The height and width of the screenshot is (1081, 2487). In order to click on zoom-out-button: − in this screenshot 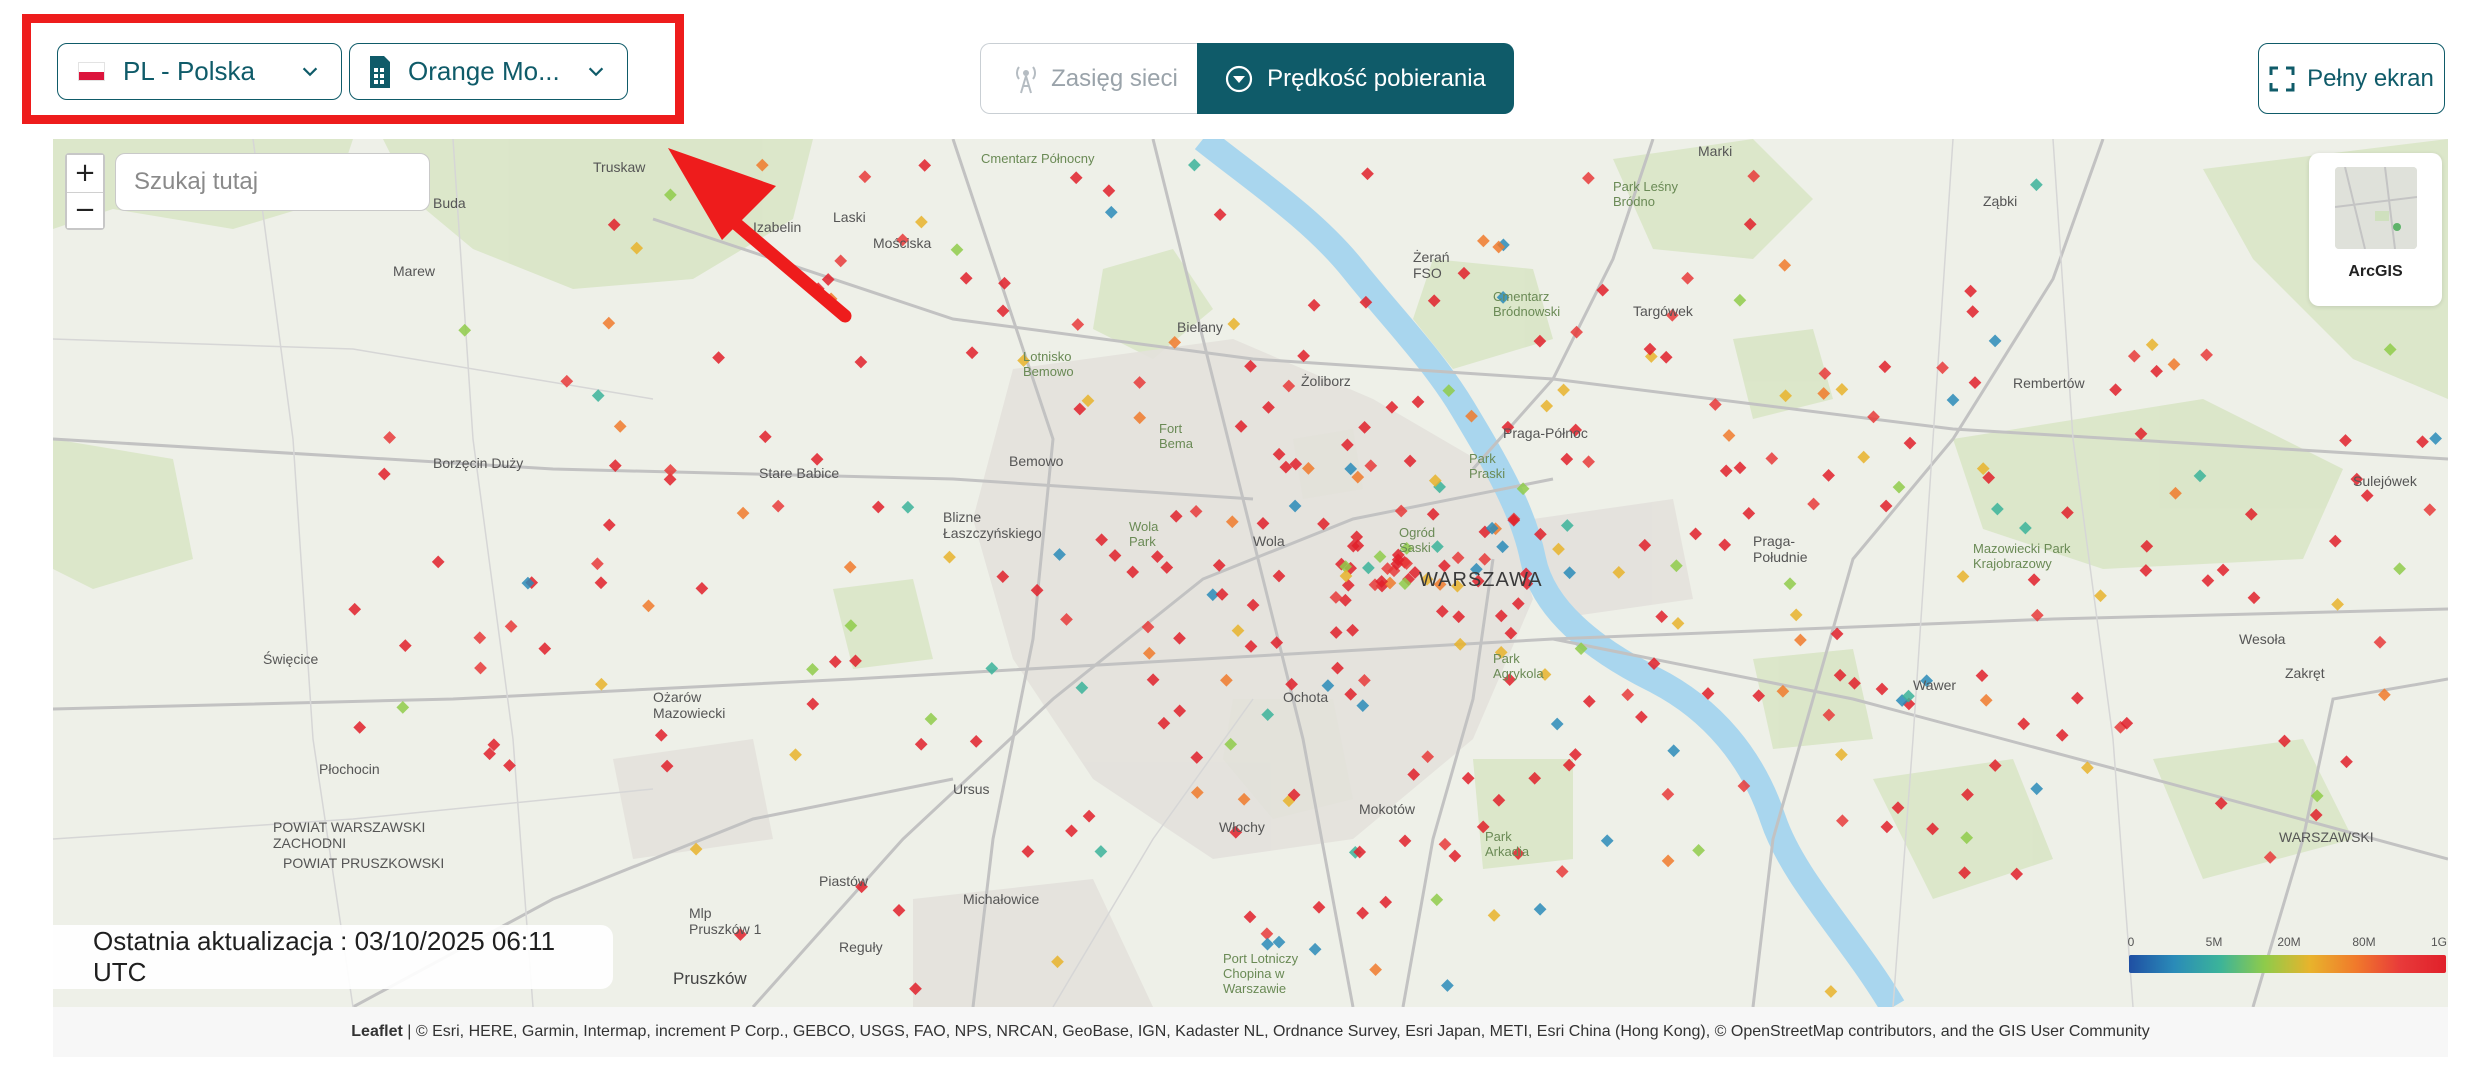, I will do `click(85, 209)`.